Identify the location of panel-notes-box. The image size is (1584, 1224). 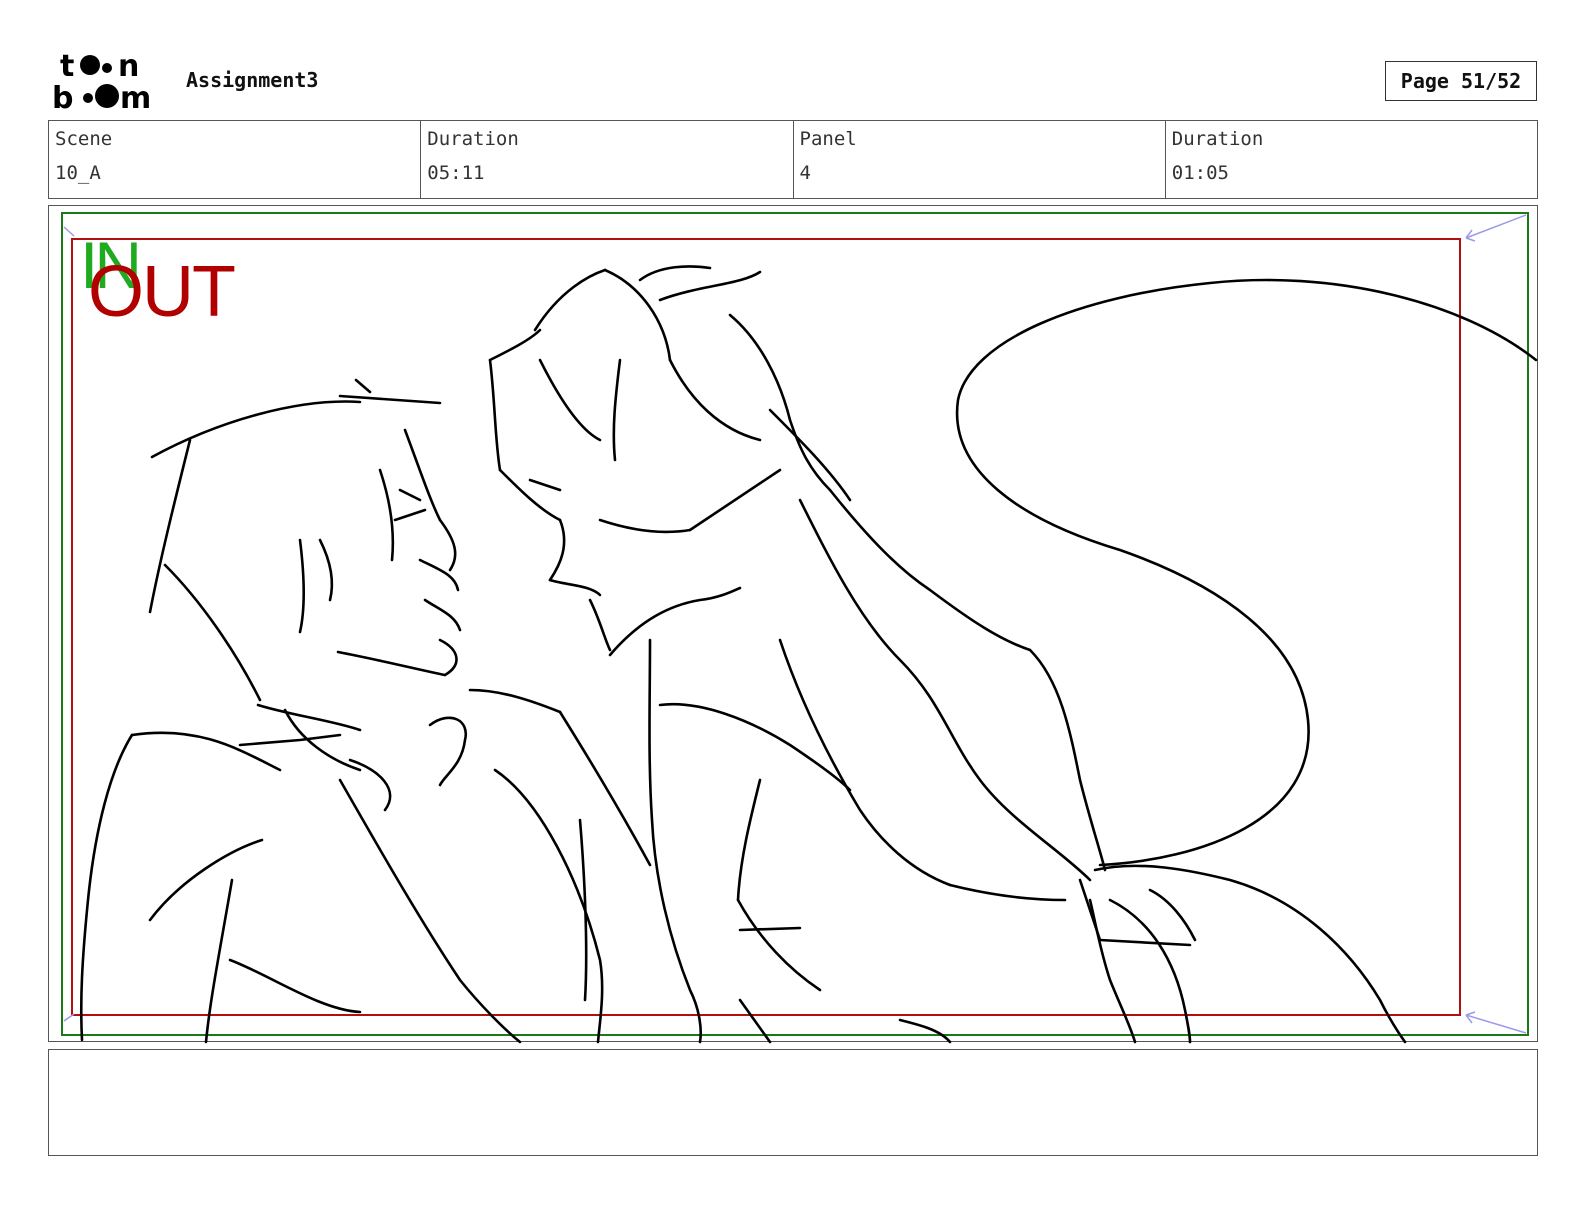
(793, 1102).